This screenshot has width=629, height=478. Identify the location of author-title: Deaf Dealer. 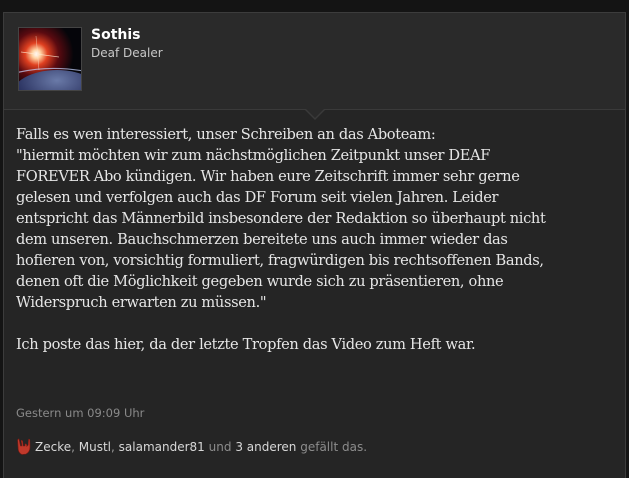
(127, 53).